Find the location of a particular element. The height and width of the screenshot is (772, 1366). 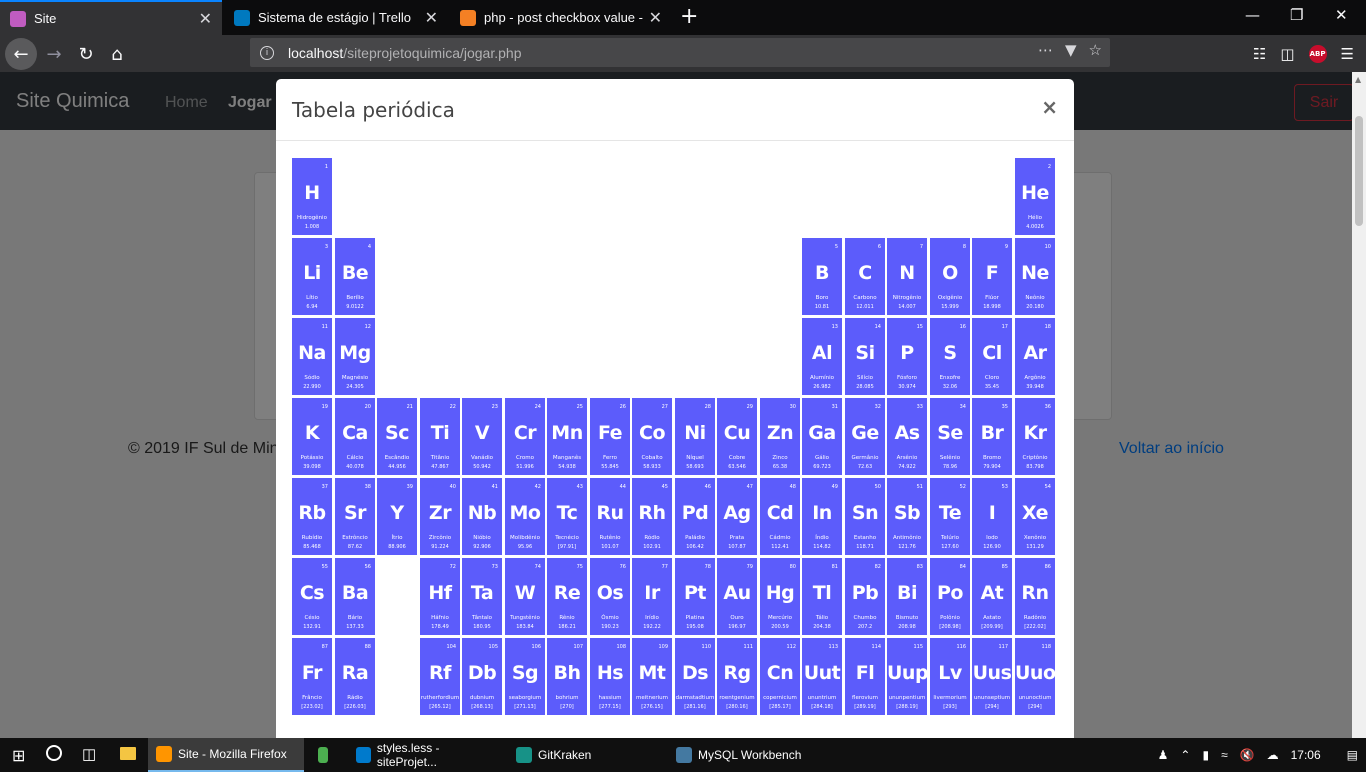

minimize-icon: — is located at coordinates (1252, 15).